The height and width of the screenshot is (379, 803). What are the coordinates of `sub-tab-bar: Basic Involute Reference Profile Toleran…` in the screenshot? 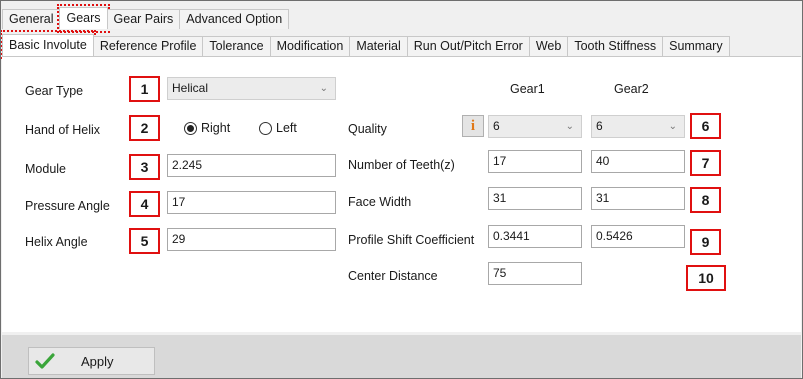 It's located at (365, 44).